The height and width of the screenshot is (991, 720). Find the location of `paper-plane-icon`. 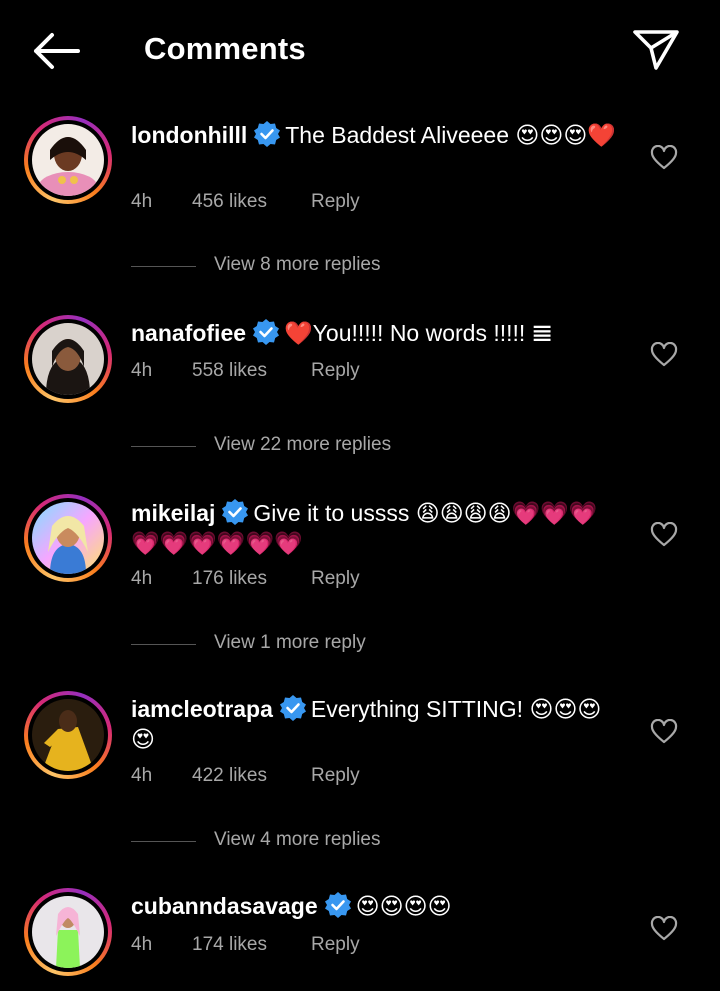

paper-plane-icon is located at coordinates (656, 50).